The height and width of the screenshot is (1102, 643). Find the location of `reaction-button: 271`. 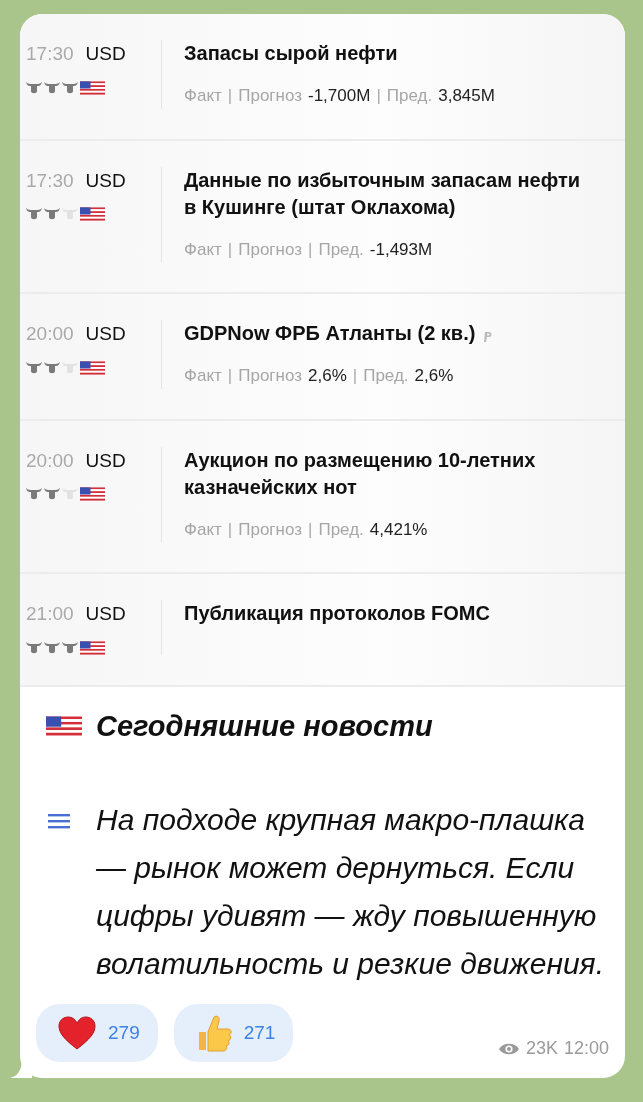

reaction-button: 271 is located at coordinates (233, 1033).